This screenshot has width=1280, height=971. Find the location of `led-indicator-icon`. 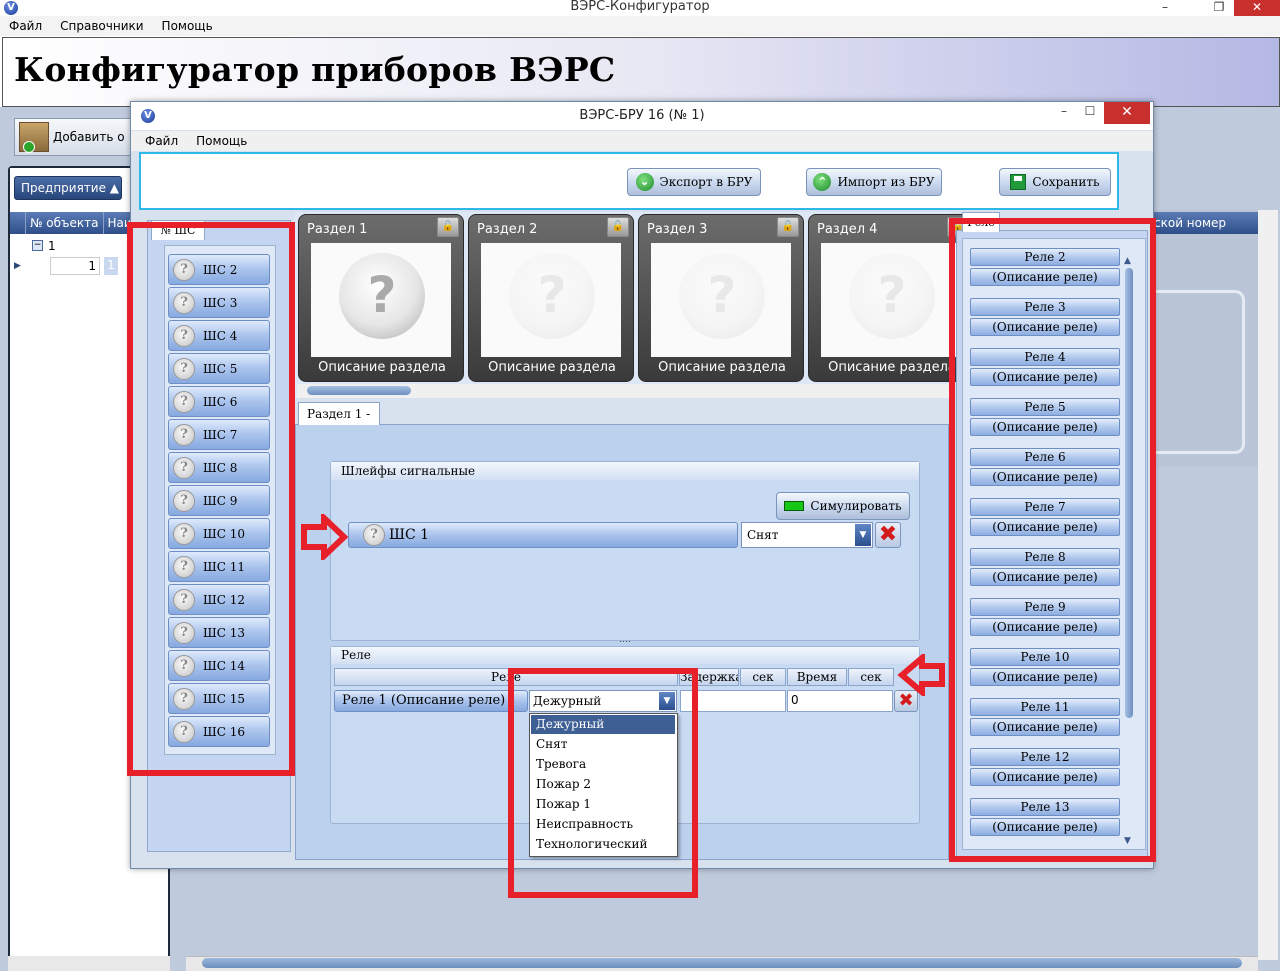

led-indicator-icon is located at coordinates (794, 506).